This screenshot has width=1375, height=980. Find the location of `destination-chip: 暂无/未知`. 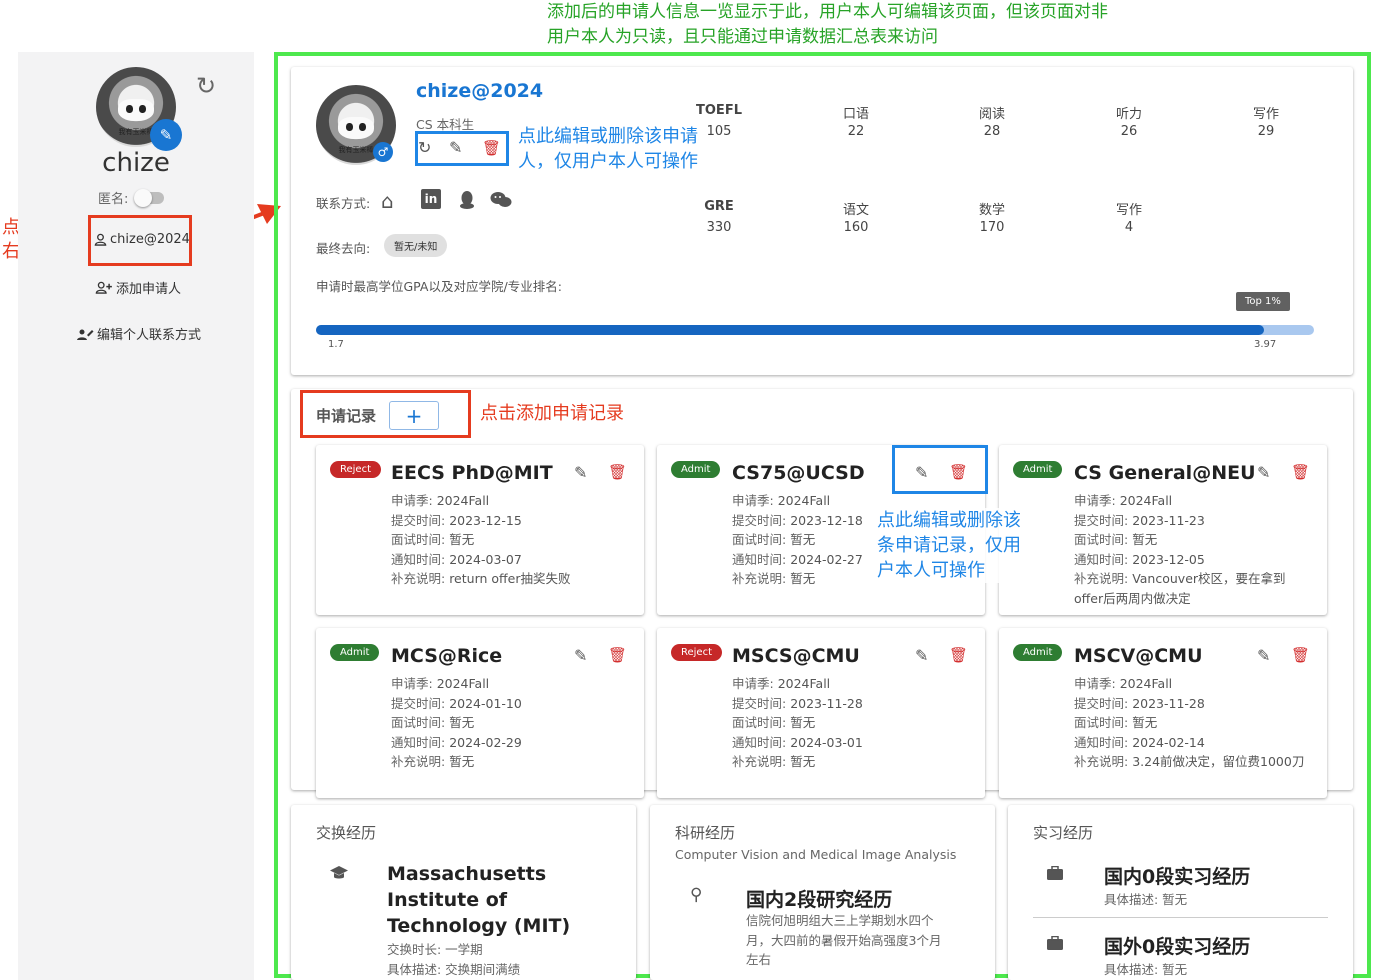

destination-chip: 暂无/未知 is located at coordinates (416, 245).